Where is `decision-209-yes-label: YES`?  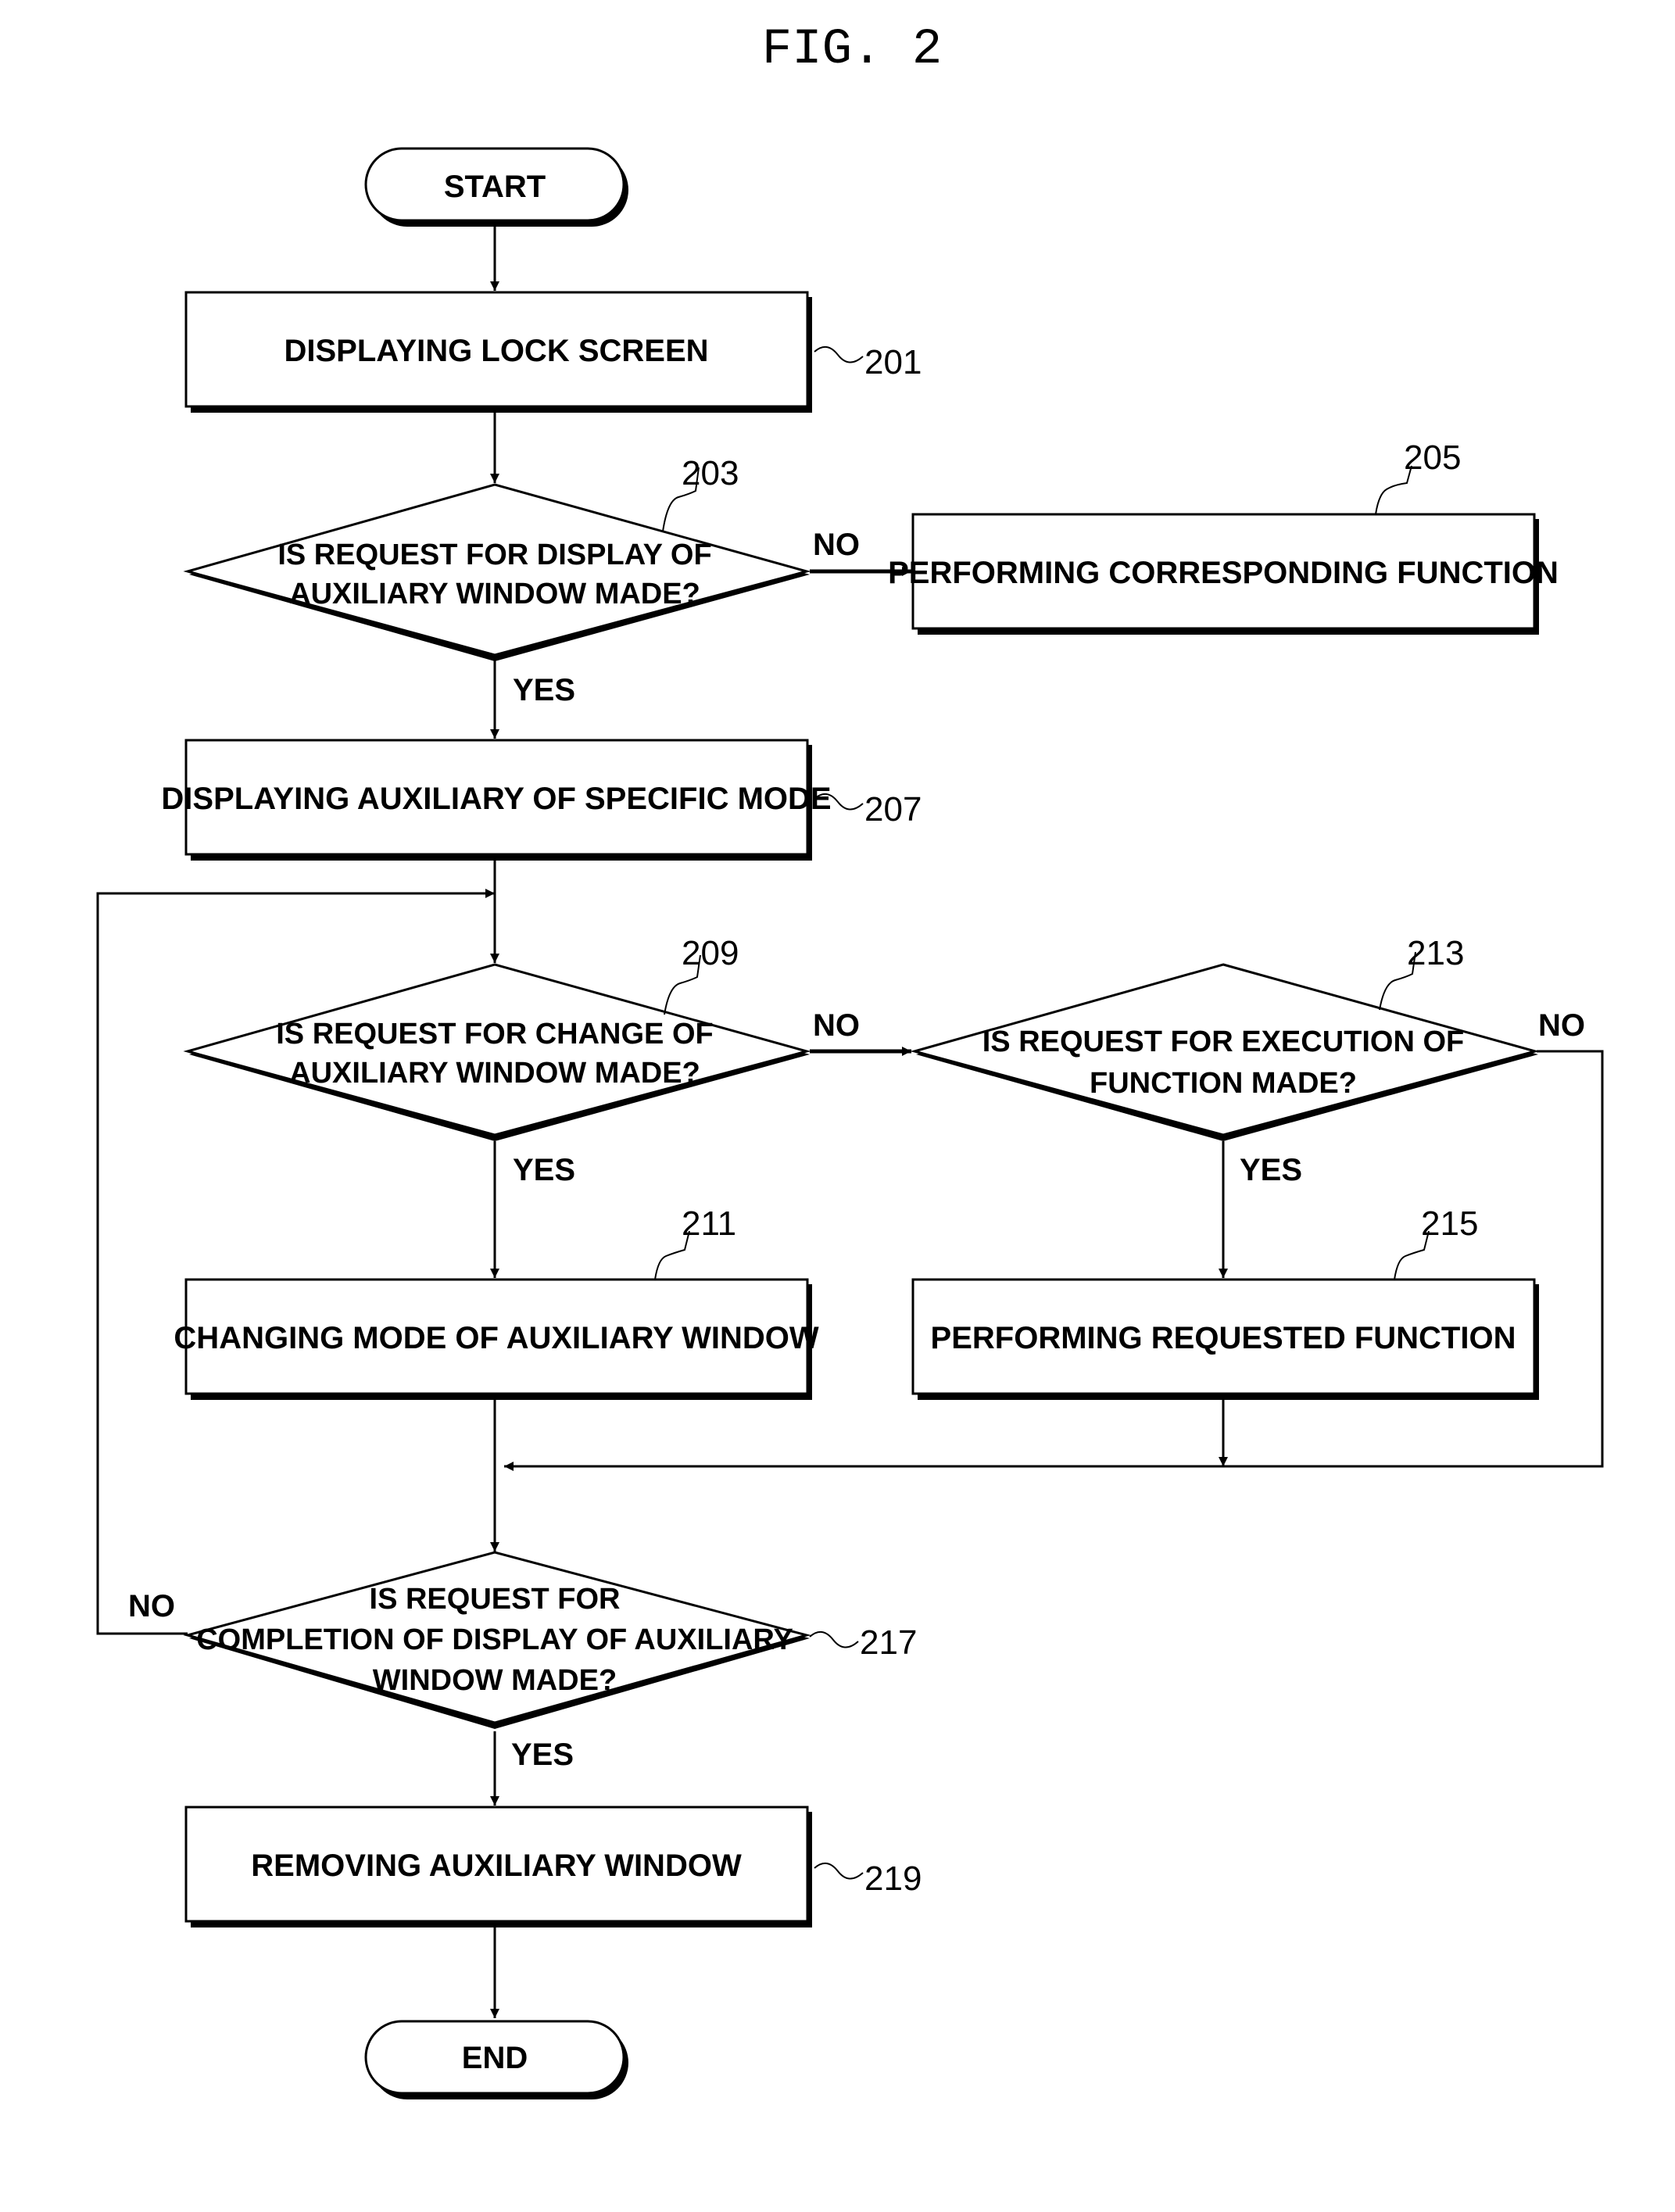 decision-209-yes-label: YES is located at coordinates (544, 1170).